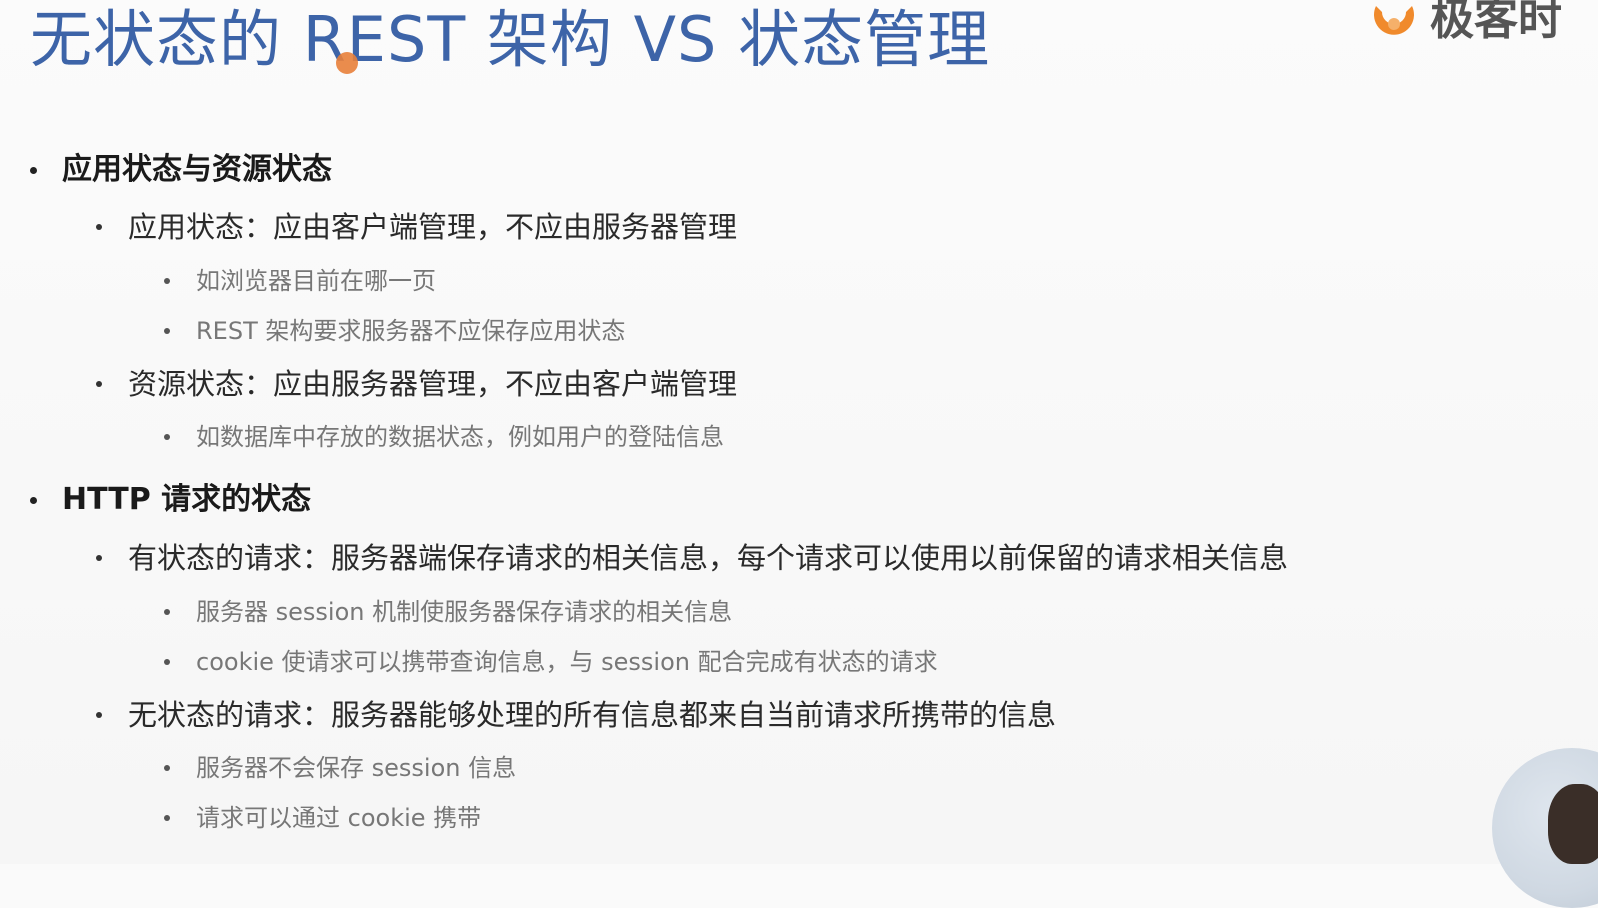  I want to click on bullet-app-state: 应用状态：应由客户端管理，不应由服务器管理, so click(417, 227).